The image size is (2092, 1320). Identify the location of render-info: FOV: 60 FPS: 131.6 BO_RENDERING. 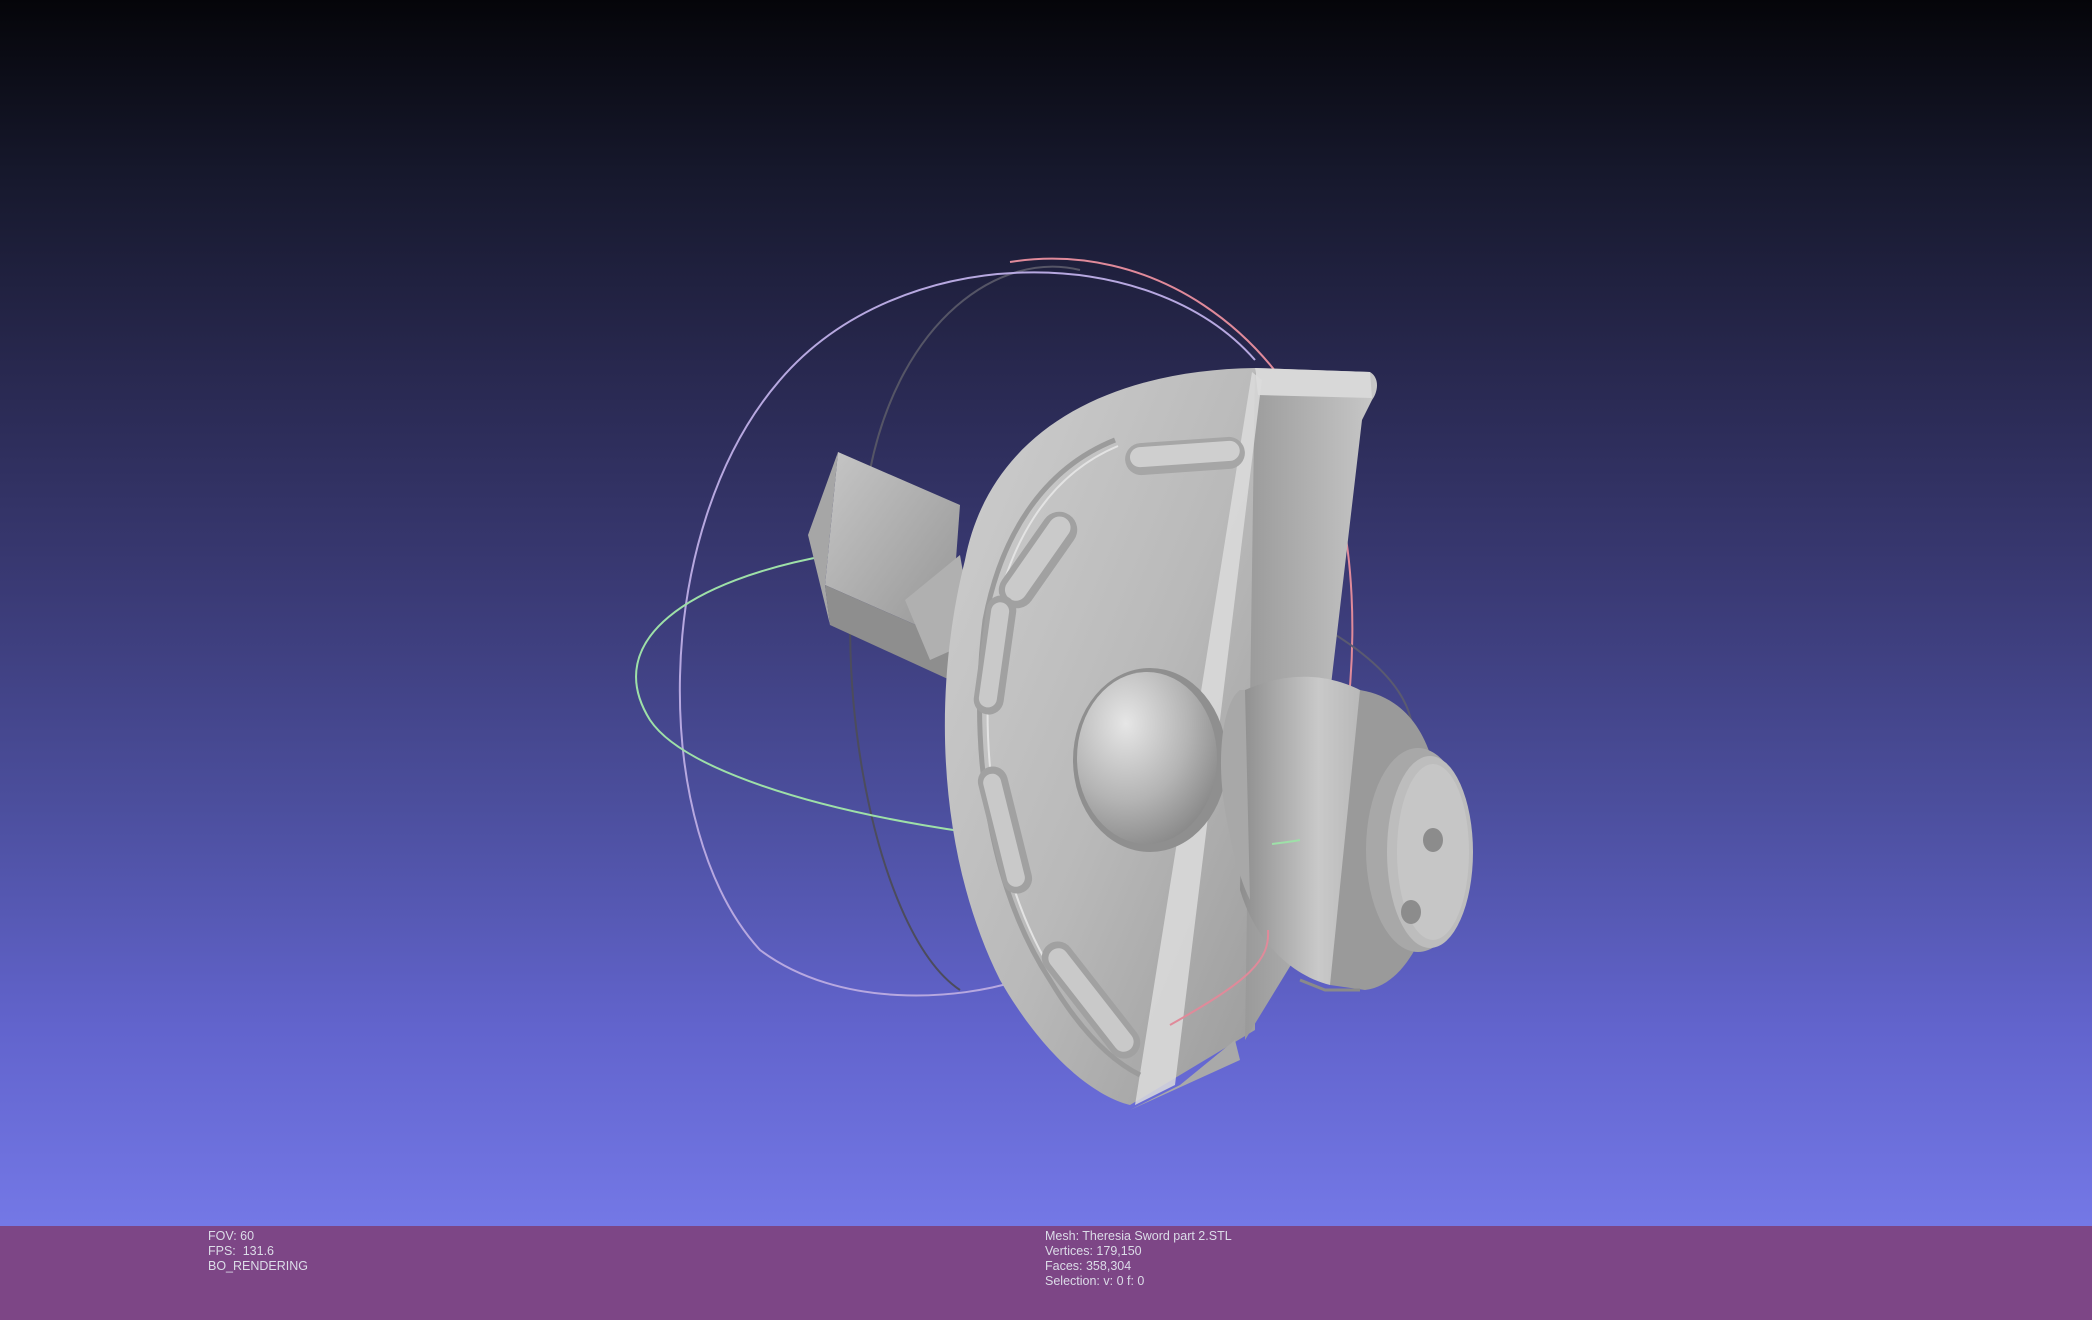
(258, 1251).